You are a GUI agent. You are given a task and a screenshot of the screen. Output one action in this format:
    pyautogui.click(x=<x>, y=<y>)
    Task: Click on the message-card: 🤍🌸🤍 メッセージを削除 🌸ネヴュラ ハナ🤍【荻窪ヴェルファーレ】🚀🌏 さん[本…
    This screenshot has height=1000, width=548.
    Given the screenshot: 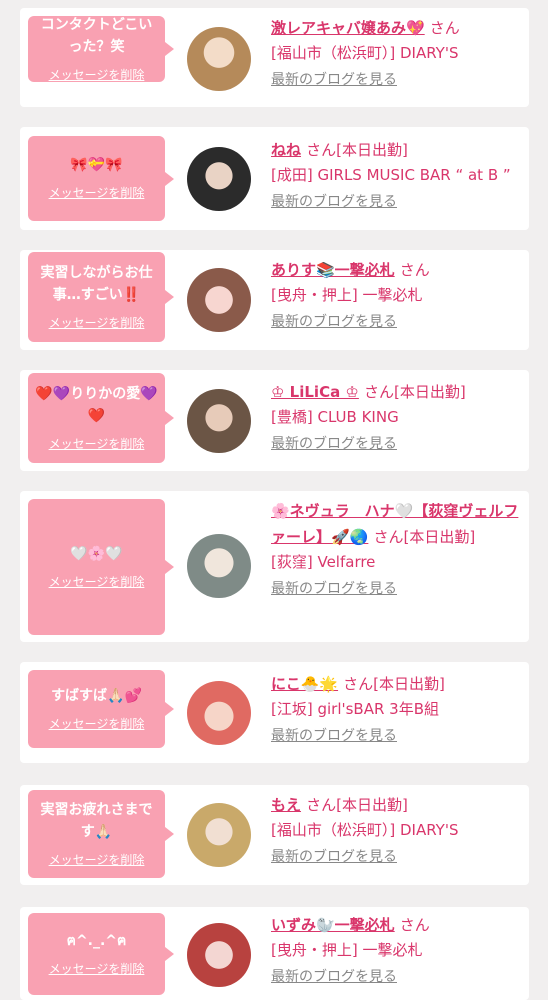 What is the action you would take?
    pyautogui.click(x=274, y=566)
    